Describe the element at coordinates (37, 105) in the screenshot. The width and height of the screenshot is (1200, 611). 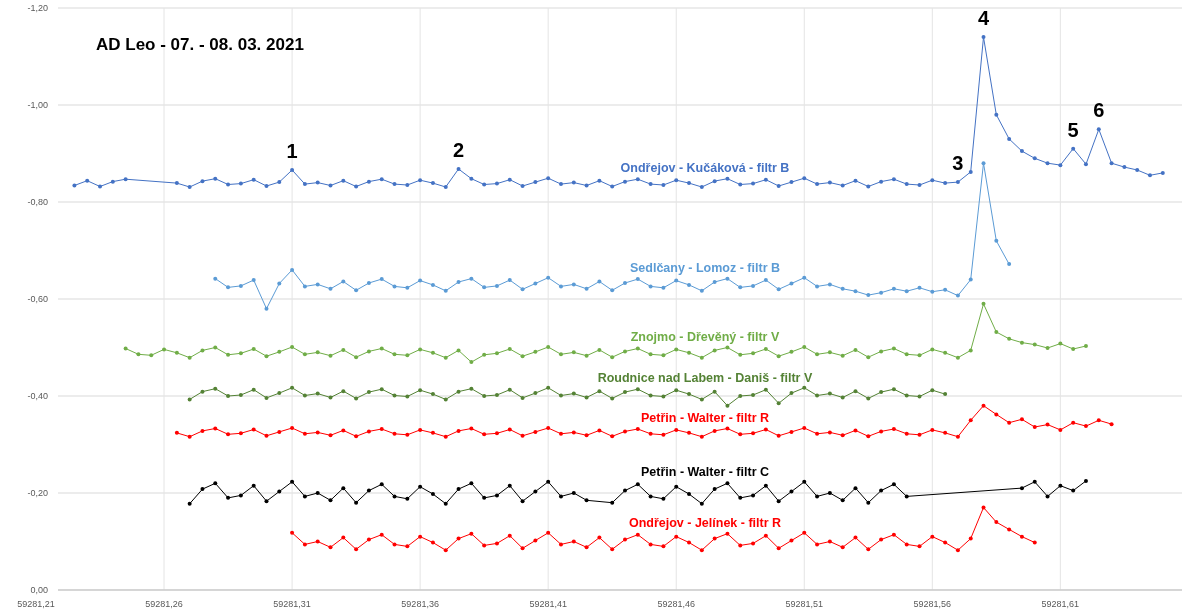
I see `tick-label: -1,00` at that location.